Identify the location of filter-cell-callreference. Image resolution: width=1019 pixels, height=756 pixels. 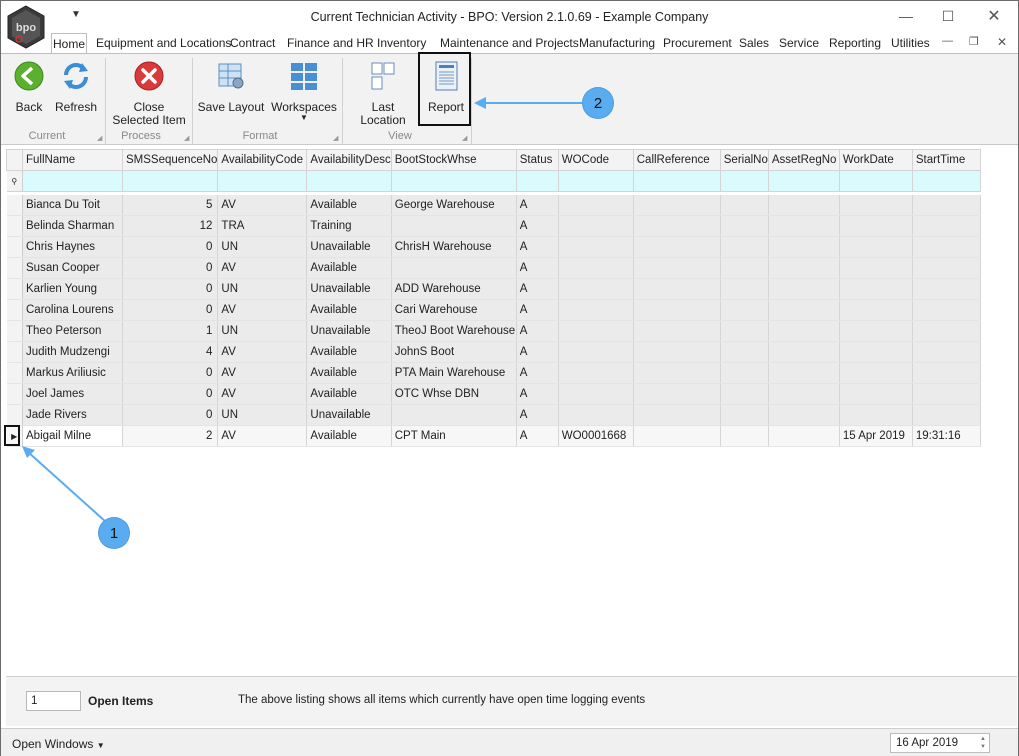
(677, 181).